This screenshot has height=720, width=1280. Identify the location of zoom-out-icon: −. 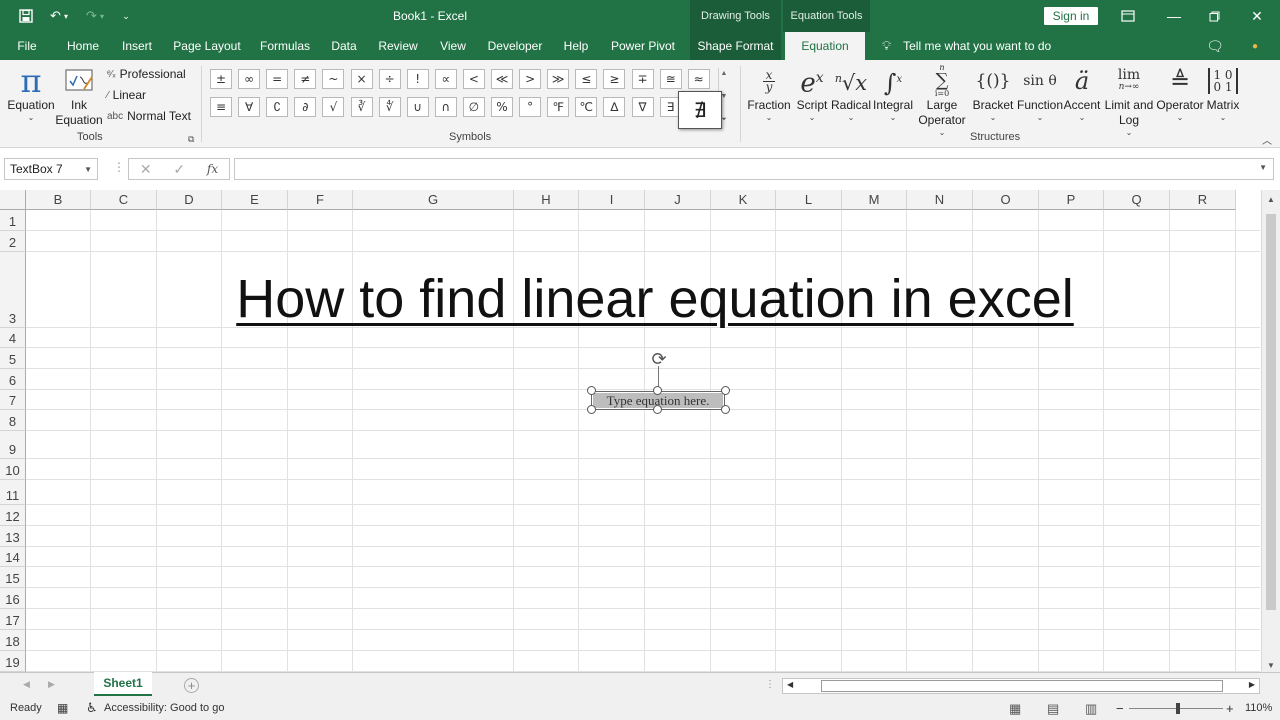
(1120, 708).